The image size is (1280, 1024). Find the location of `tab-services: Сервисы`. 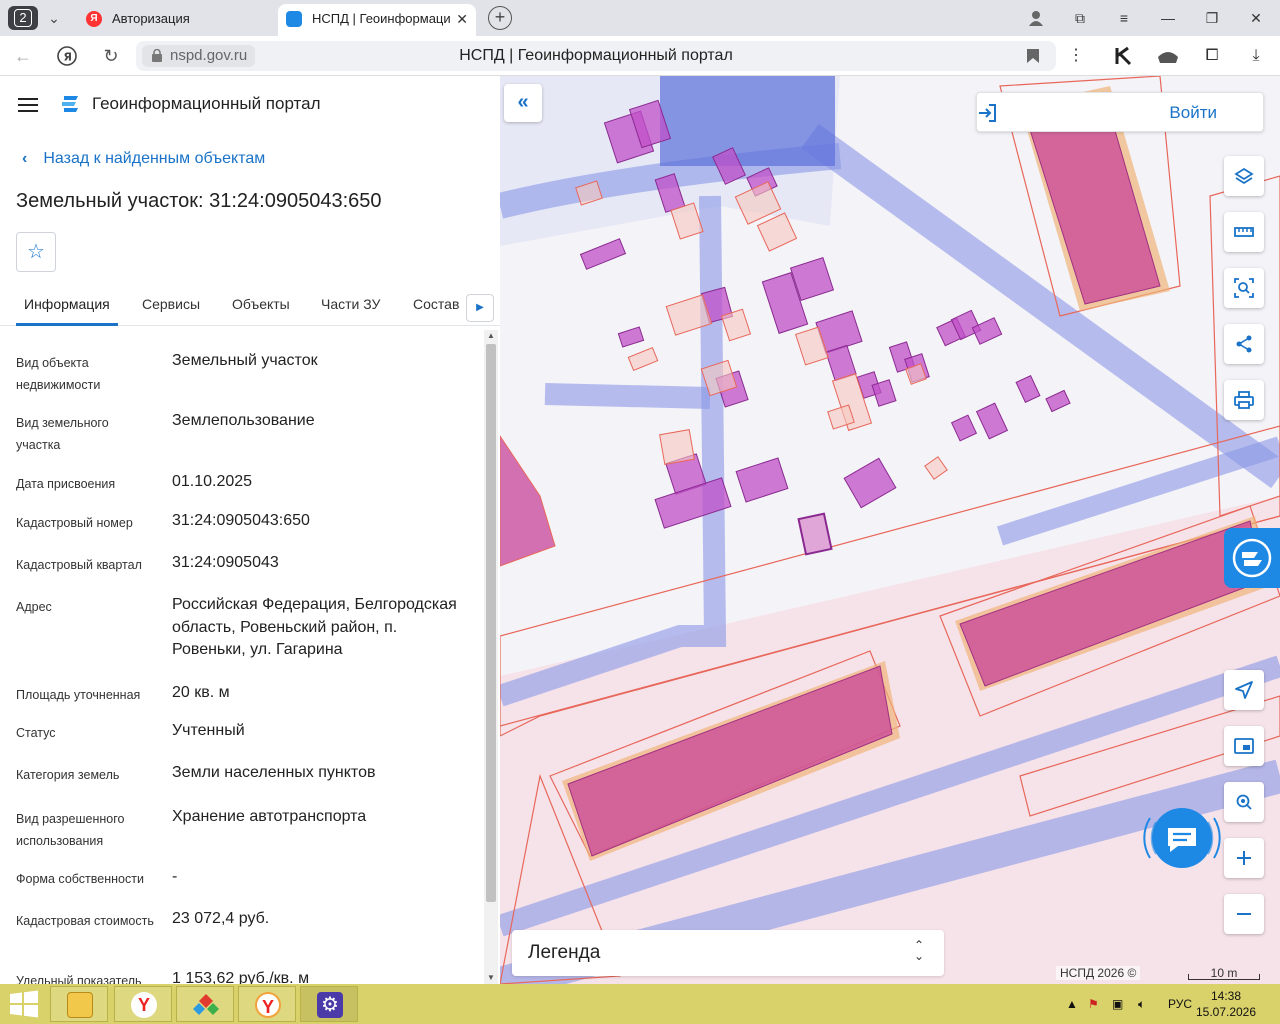

tab-services: Сервисы is located at coordinates (171, 304).